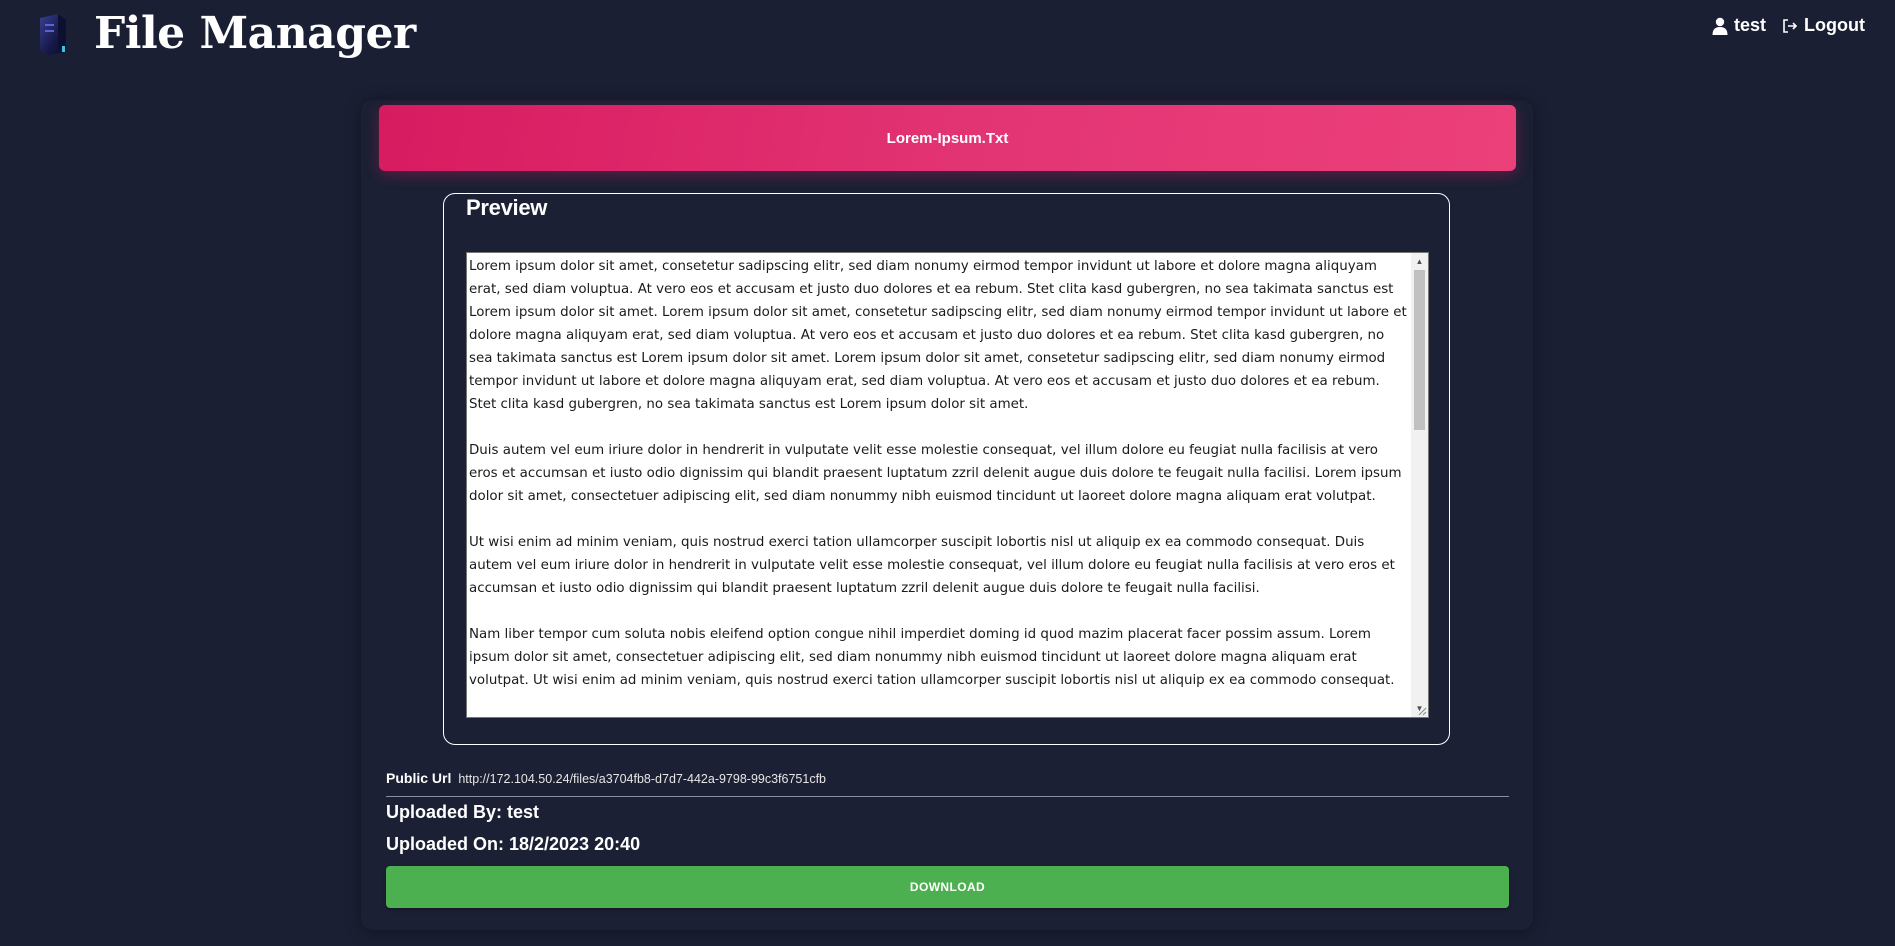 Image resolution: width=1895 pixels, height=946 pixels. I want to click on resize-grip-icon, so click(1421, 710).